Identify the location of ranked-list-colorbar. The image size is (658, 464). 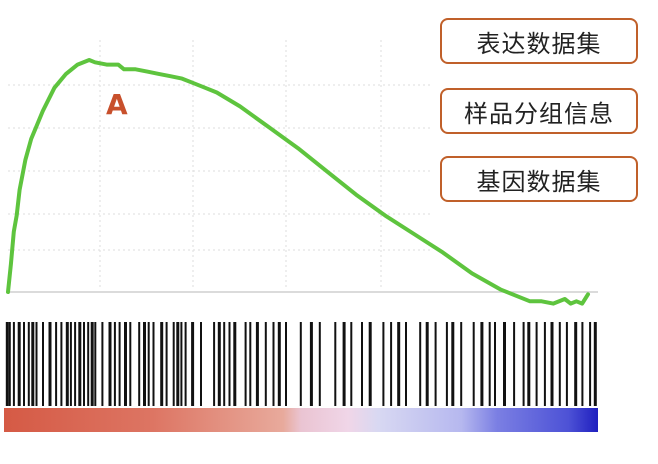
(301, 420).